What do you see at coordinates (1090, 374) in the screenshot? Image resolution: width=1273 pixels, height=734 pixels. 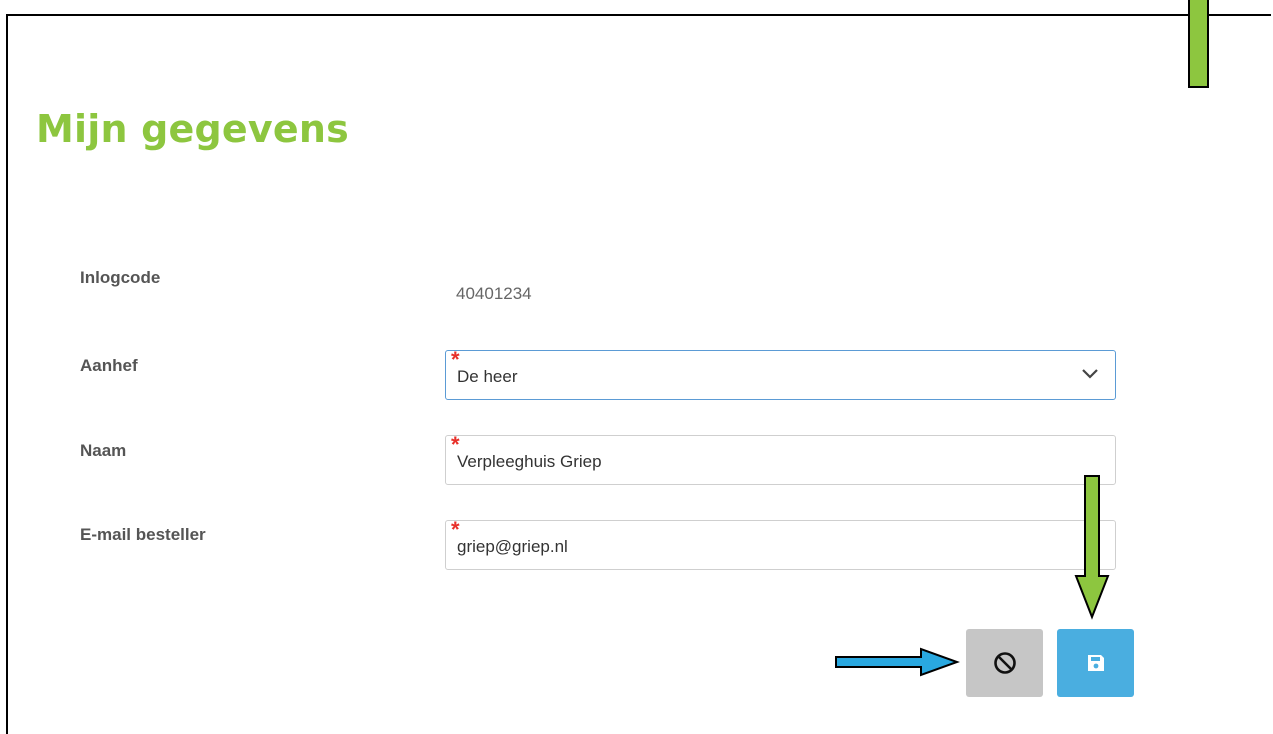 I see `chevron-down-icon` at bounding box center [1090, 374].